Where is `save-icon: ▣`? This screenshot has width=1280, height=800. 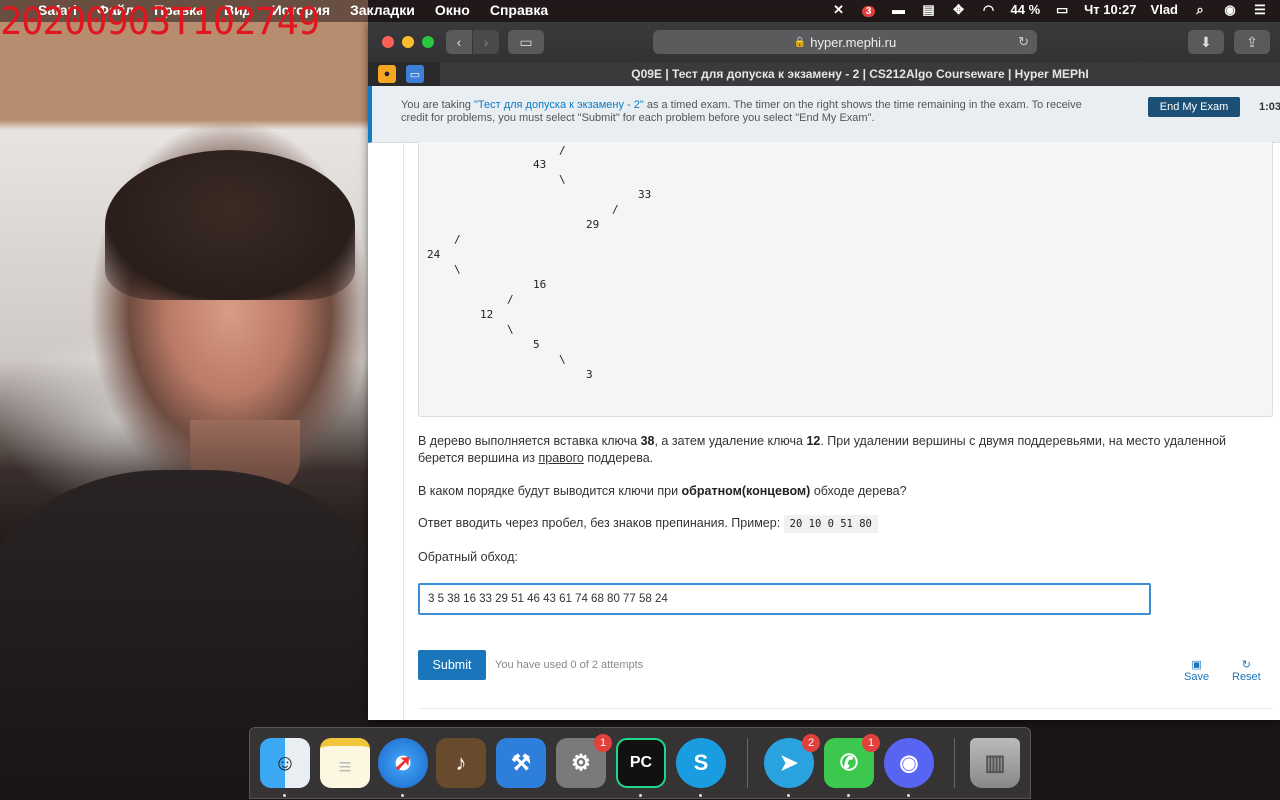 save-icon: ▣ is located at coordinates (1196, 665).